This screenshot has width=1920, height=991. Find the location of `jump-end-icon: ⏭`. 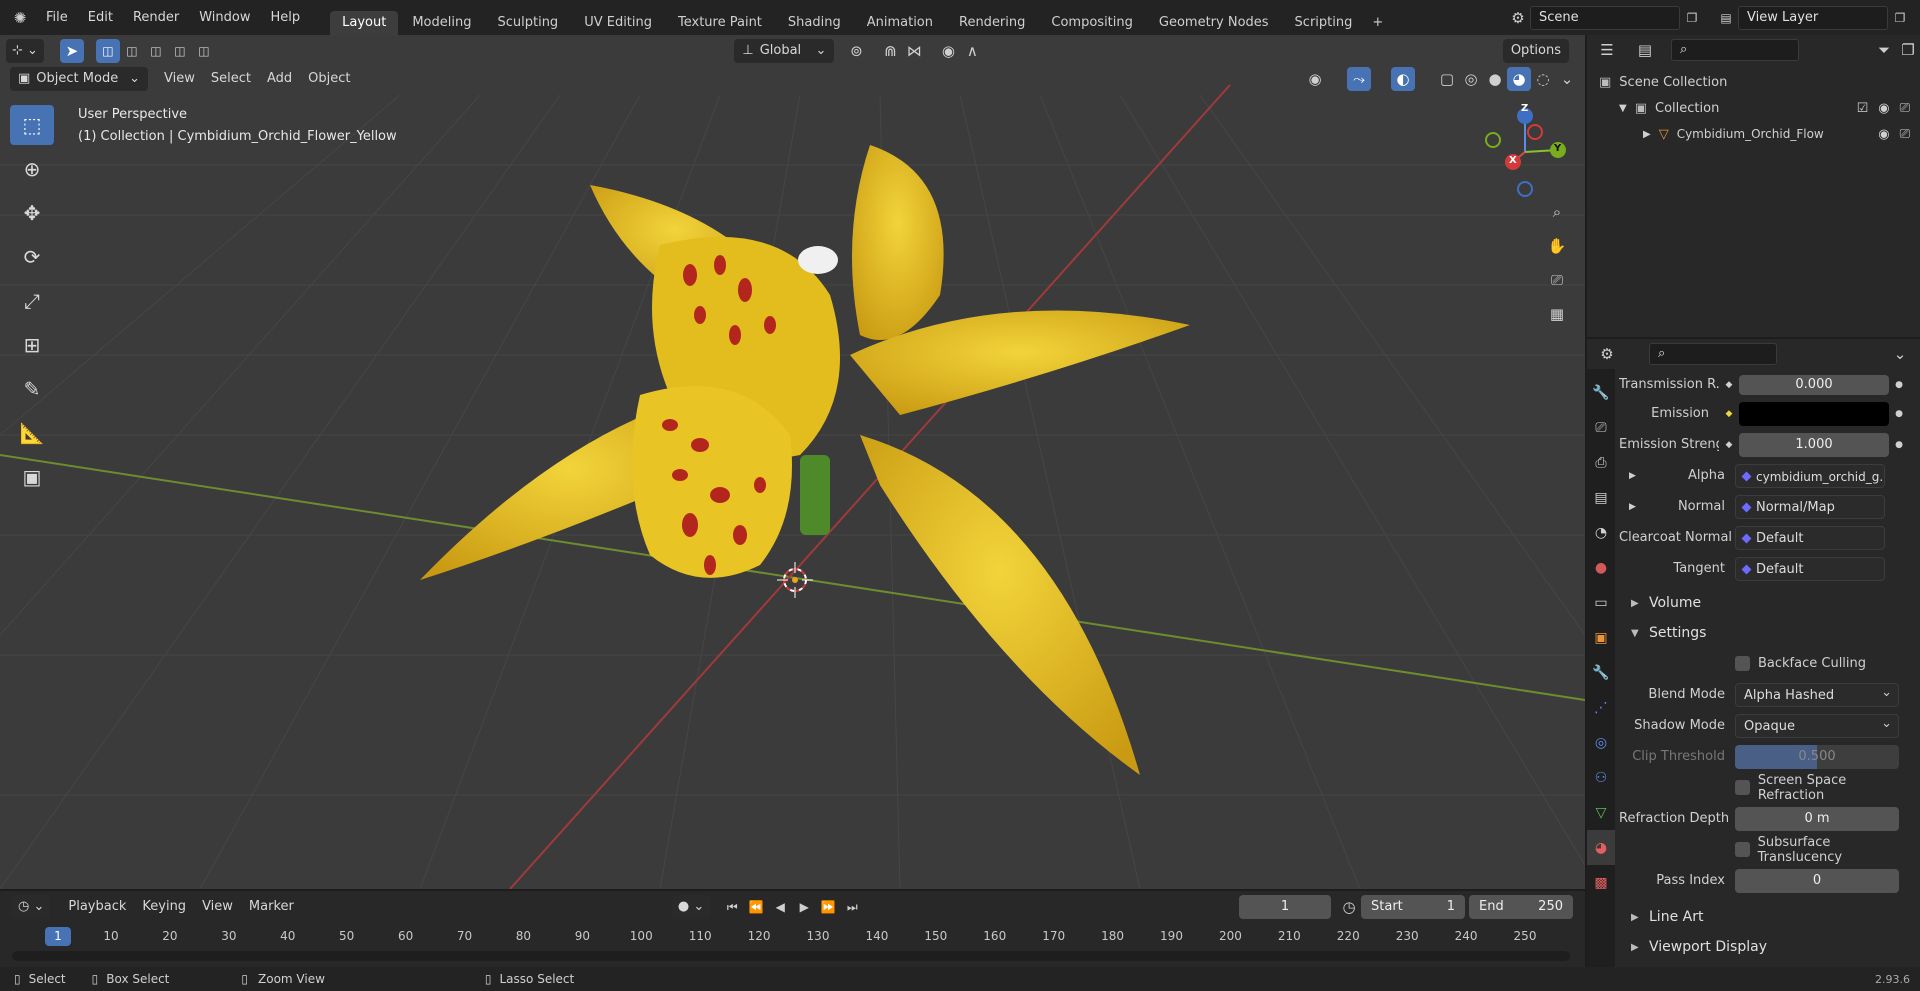

jump-end-icon: ⏭ is located at coordinates (852, 907).